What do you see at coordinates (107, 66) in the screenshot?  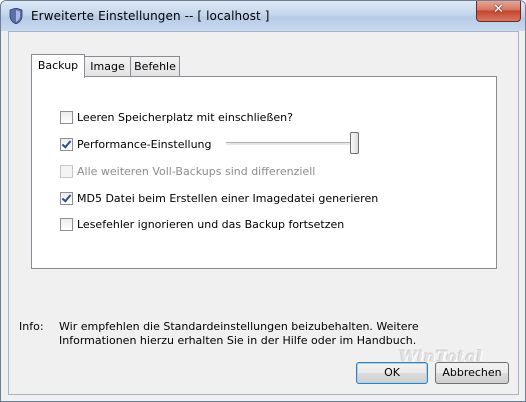 I see `tab-image: Image` at bounding box center [107, 66].